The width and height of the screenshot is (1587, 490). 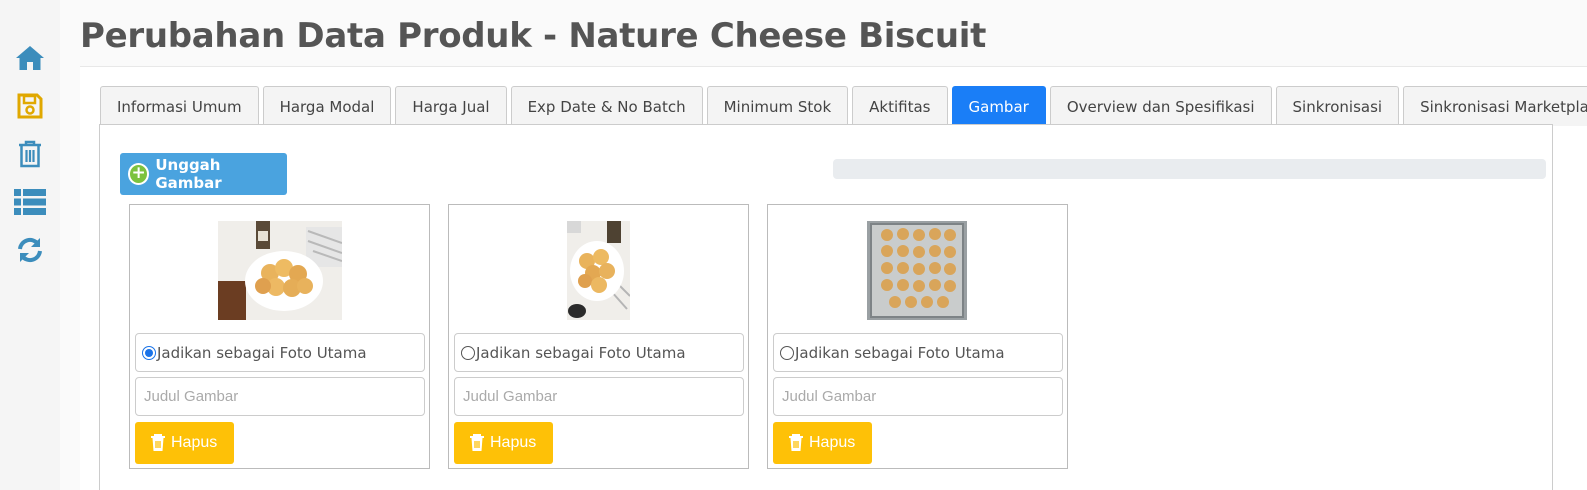 I want to click on plus-circle-icon: +, so click(x=139, y=174).